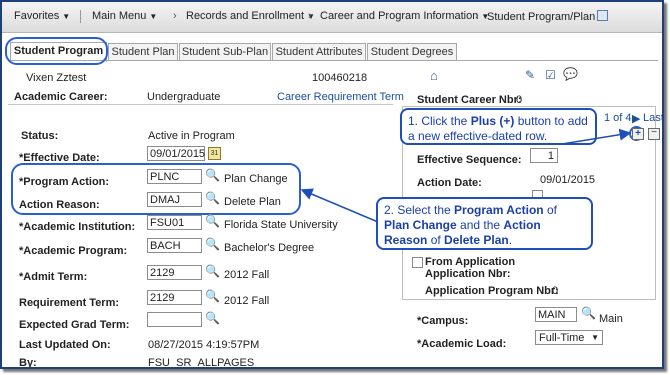 The image size is (670, 375). Describe the element at coordinates (339, 205) in the screenshot. I see `arrow-to-action` at that location.